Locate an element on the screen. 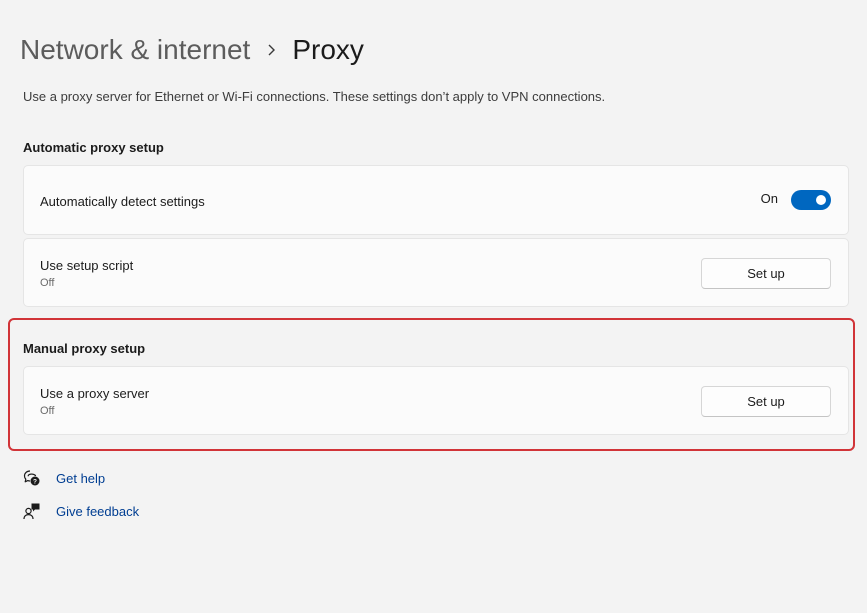 This screenshot has height=613, width=867. proxy-server-label: Use a proxy server is located at coordinates (95, 393).